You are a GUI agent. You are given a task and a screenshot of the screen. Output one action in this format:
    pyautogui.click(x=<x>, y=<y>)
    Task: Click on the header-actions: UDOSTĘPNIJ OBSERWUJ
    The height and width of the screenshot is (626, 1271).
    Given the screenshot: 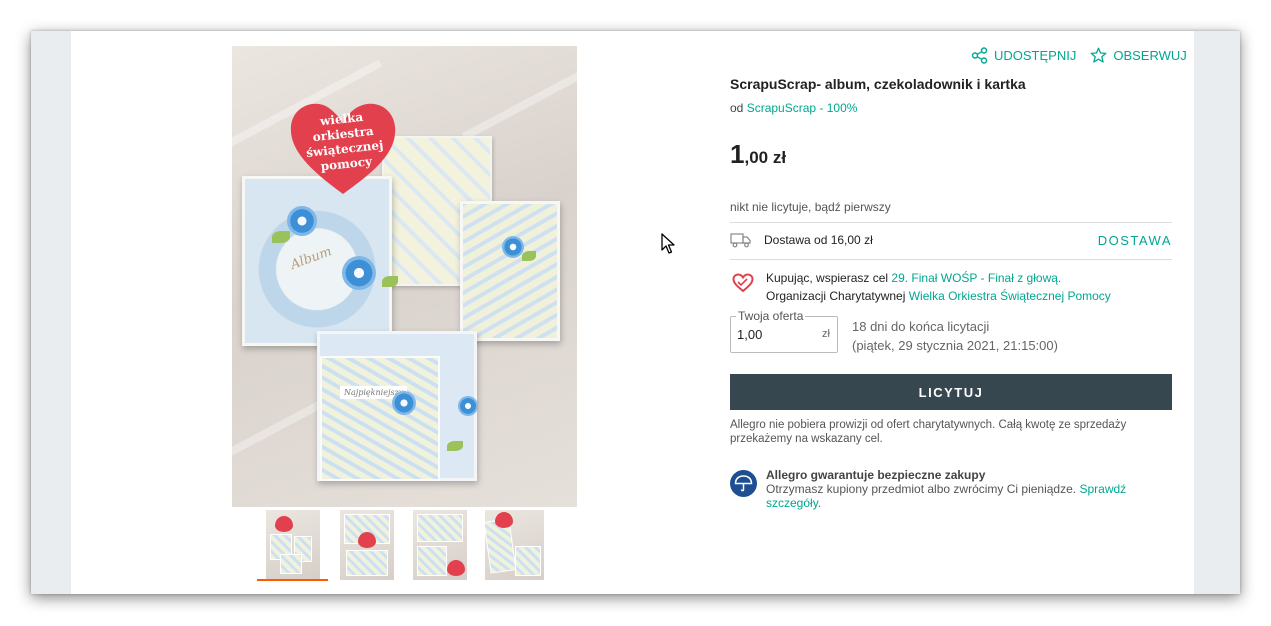 What is the action you would take?
    pyautogui.click(x=1079, y=55)
    